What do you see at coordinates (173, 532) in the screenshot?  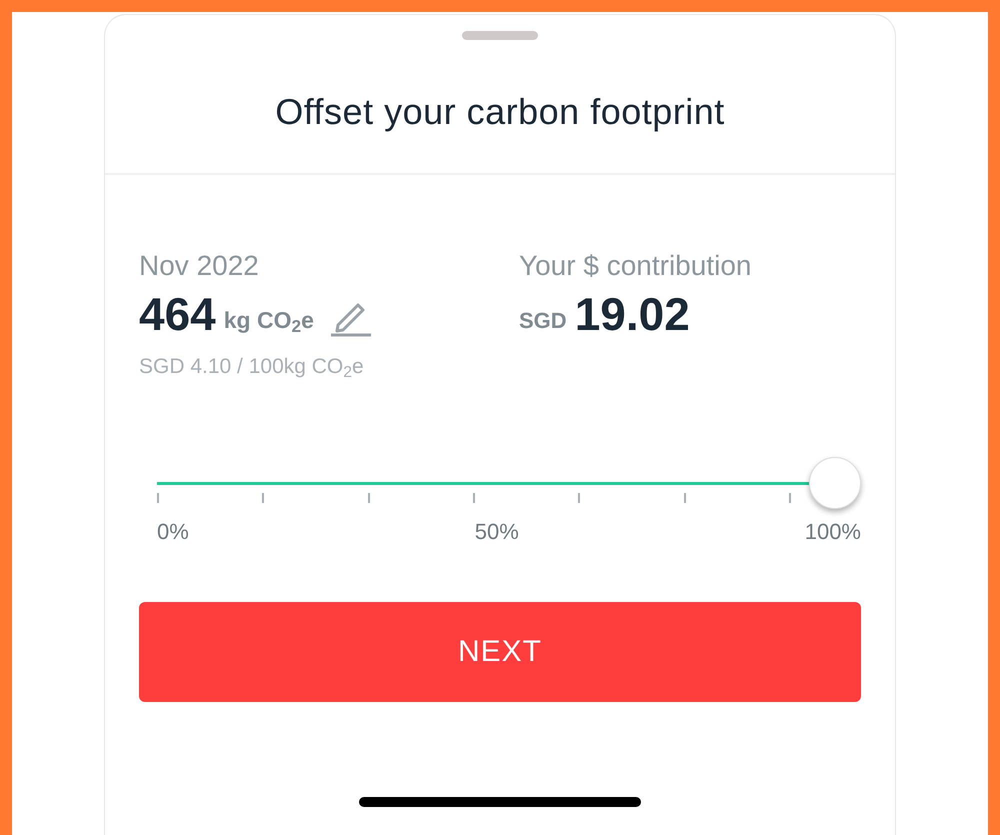 I see `slider-label: 0%` at bounding box center [173, 532].